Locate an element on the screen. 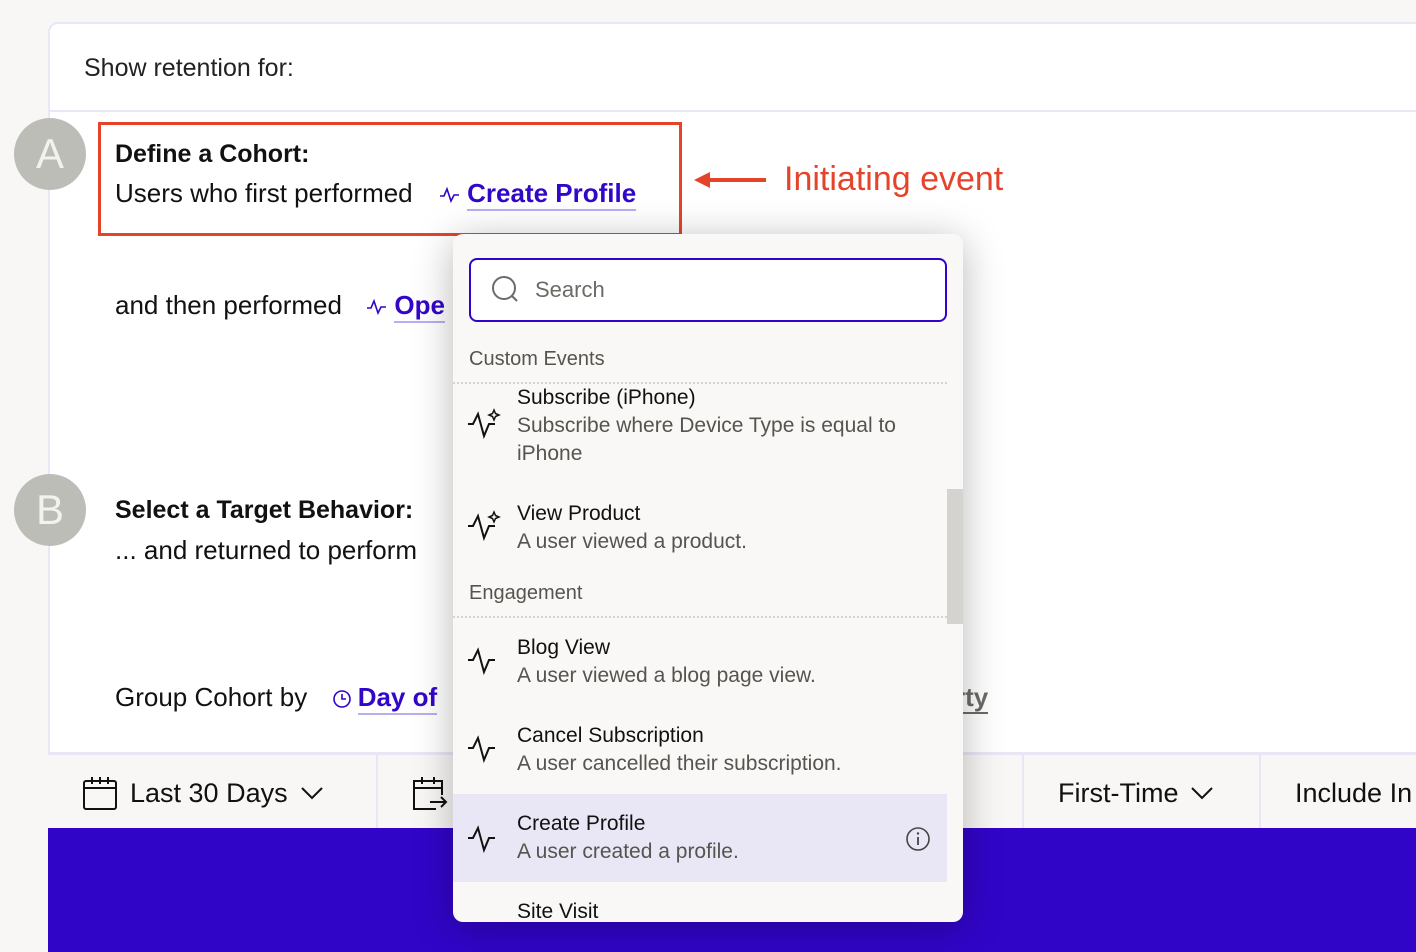 The width and height of the screenshot is (1416, 952). calendar-arrow-icon is located at coordinates (430, 793).